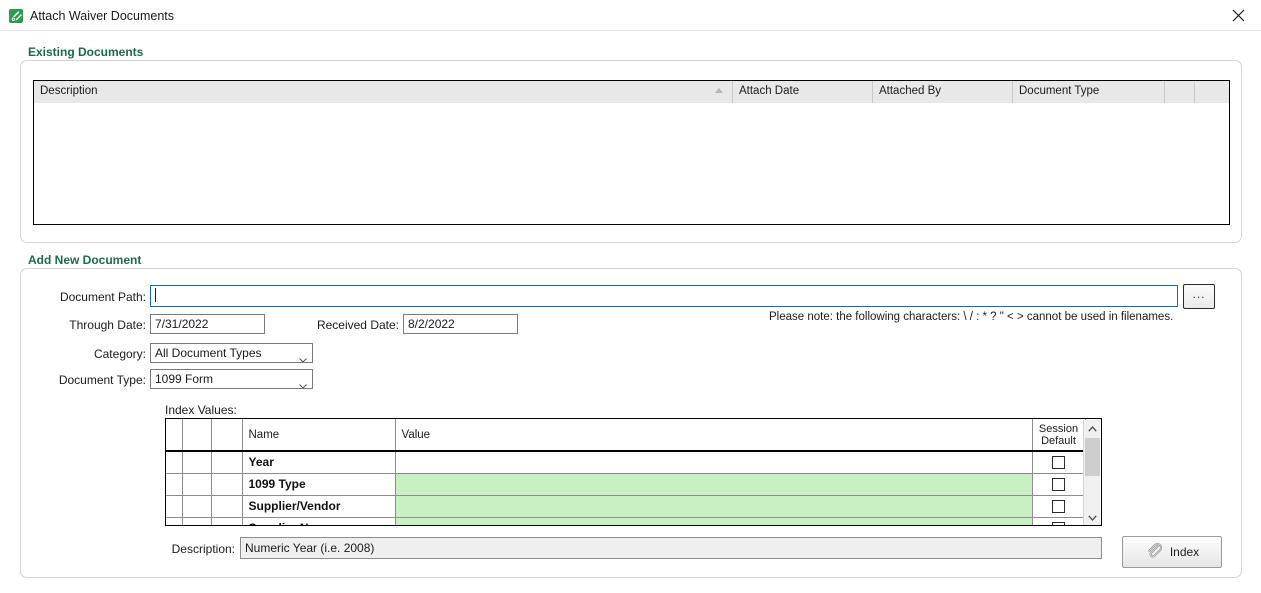  What do you see at coordinates (102, 380) in the screenshot?
I see `document-type-label: Document Type:` at bounding box center [102, 380].